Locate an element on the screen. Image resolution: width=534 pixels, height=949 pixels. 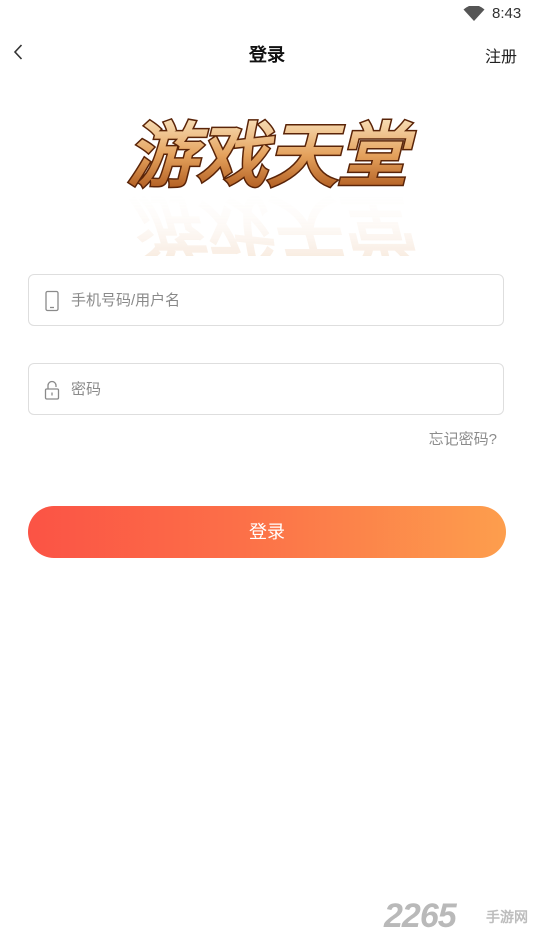
phone-field is located at coordinates (266, 300).